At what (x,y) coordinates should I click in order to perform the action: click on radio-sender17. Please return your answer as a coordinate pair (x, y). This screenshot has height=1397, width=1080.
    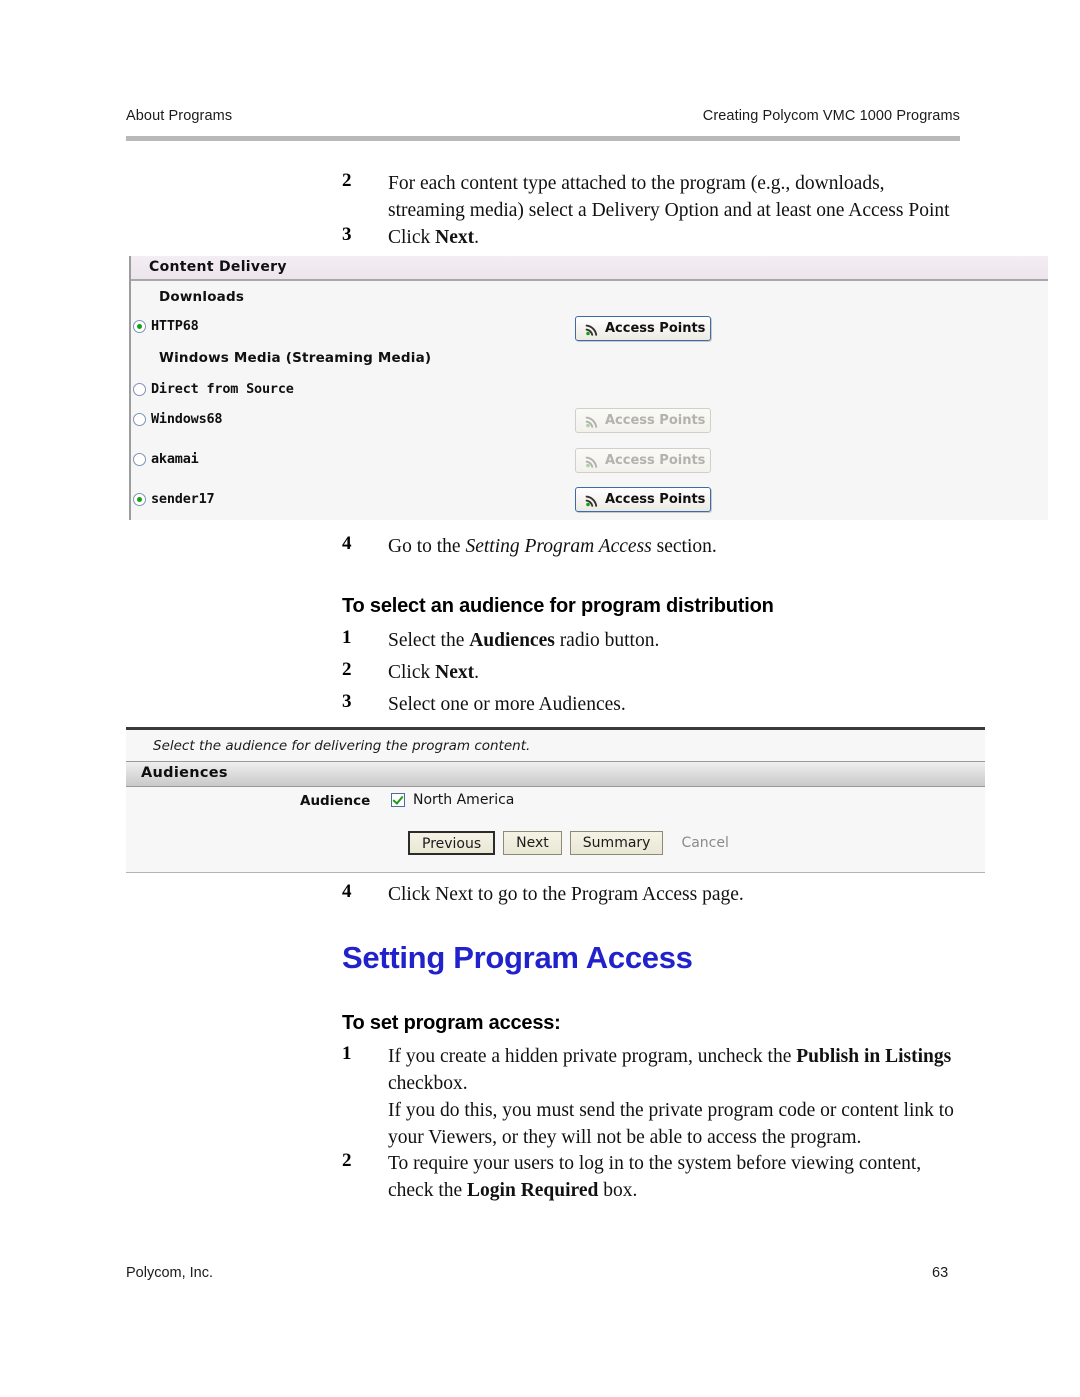
    Looking at the image, I should click on (139, 499).